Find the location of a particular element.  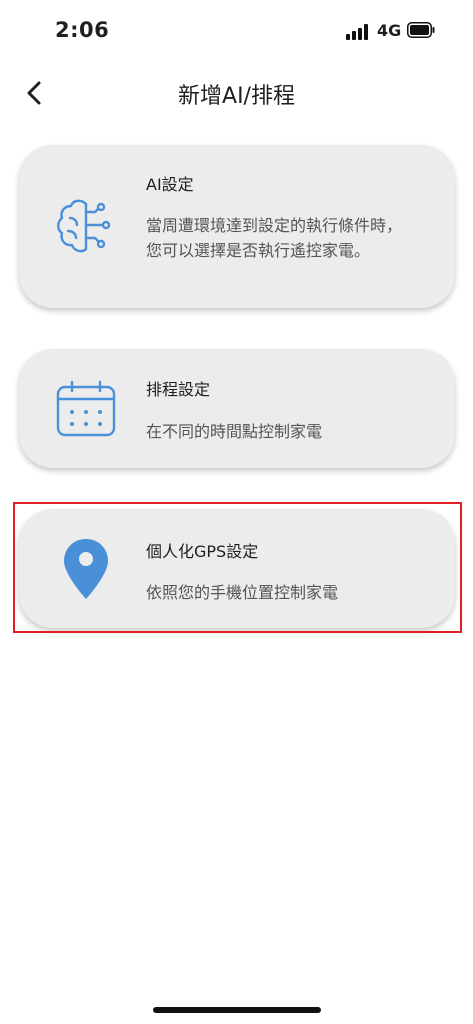

gps-settings-card: 個人化GPS設定 依照您的手機位置控制家電 is located at coordinates (237, 568).